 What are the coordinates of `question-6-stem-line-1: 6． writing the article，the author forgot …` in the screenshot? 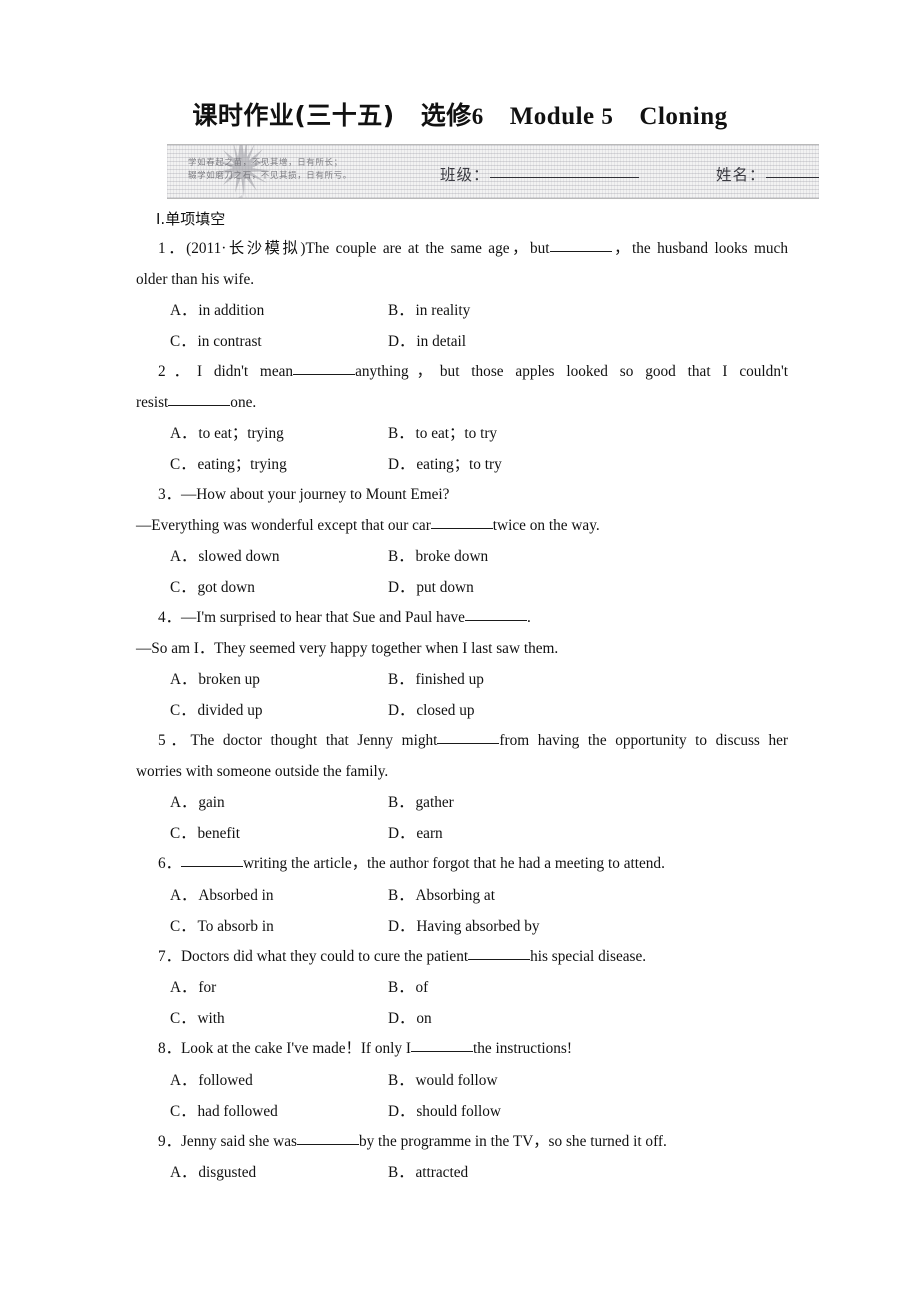 It's located at (462, 864).